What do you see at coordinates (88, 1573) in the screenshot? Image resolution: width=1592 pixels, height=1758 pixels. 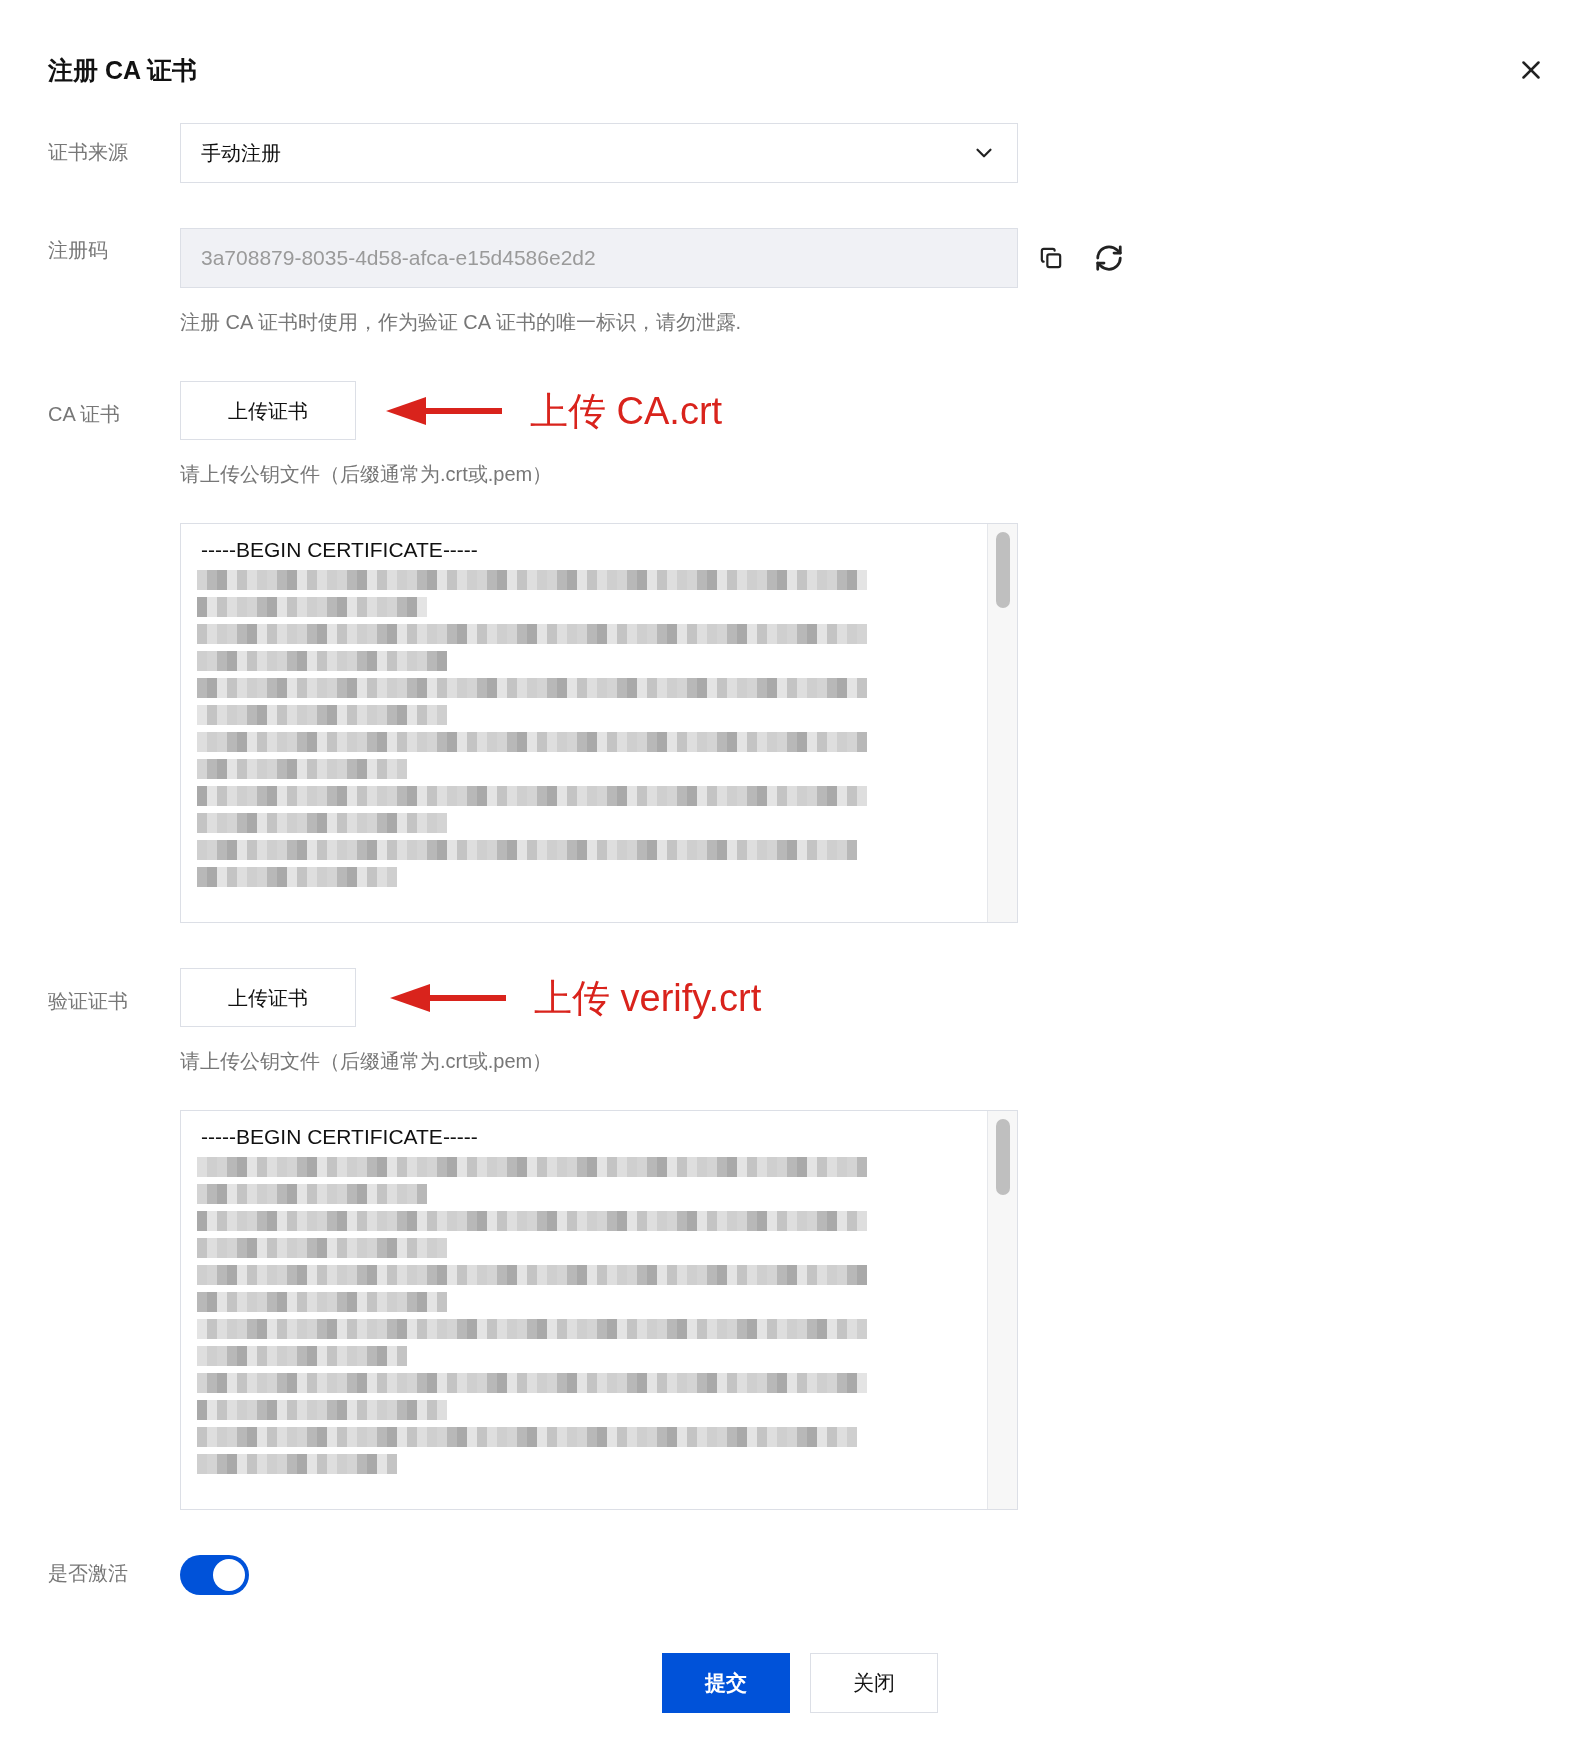 I see `field-label: 是否激活` at bounding box center [88, 1573].